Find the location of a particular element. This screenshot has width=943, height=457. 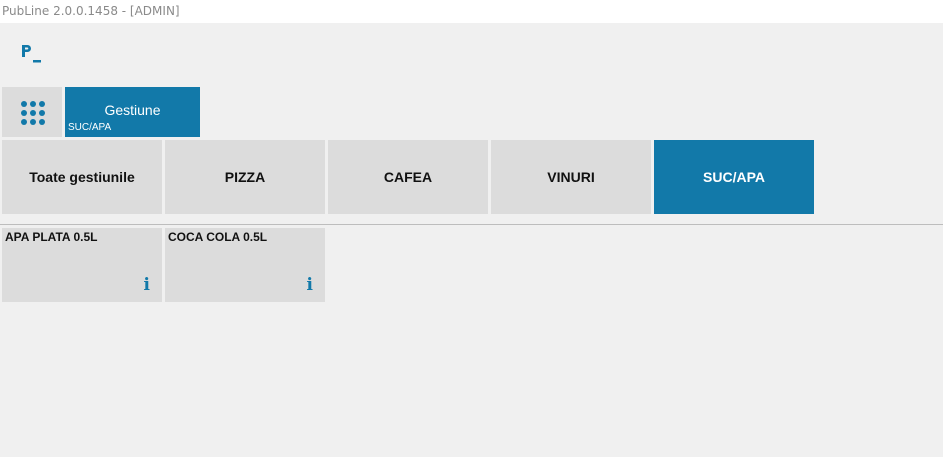

publine-logo-icon is located at coordinates (32, 54).